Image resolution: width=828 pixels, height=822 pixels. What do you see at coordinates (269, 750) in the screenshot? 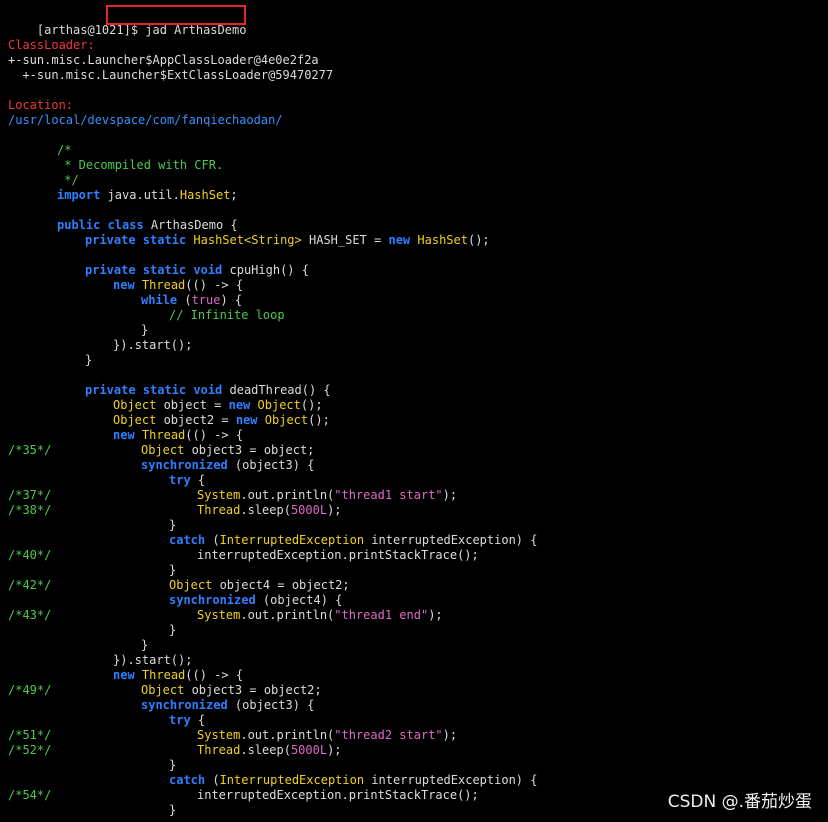
I see `code-text: Thread.sleep(5000L);` at bounding box center [269, 750].